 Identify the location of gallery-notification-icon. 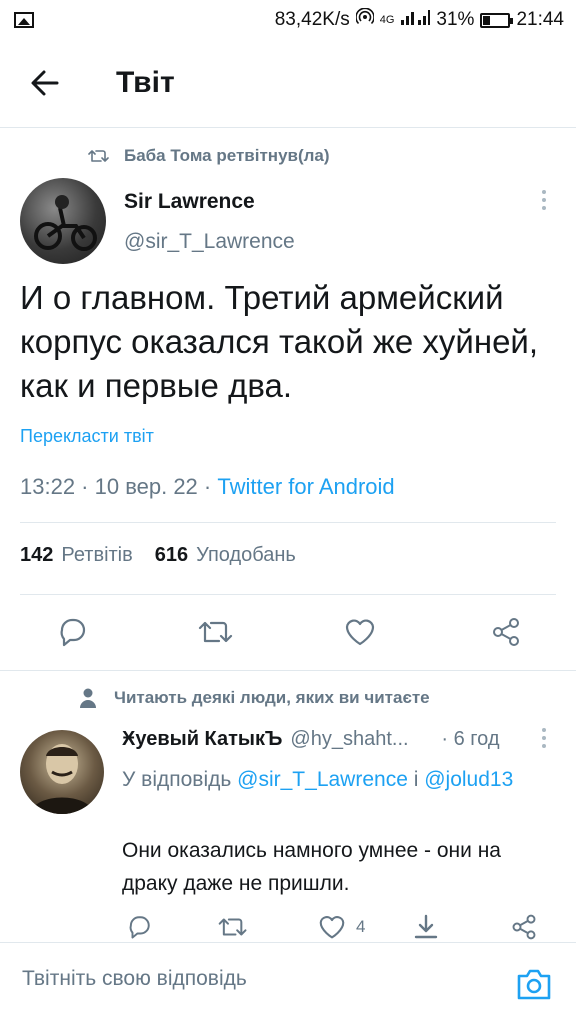
(24, 20).